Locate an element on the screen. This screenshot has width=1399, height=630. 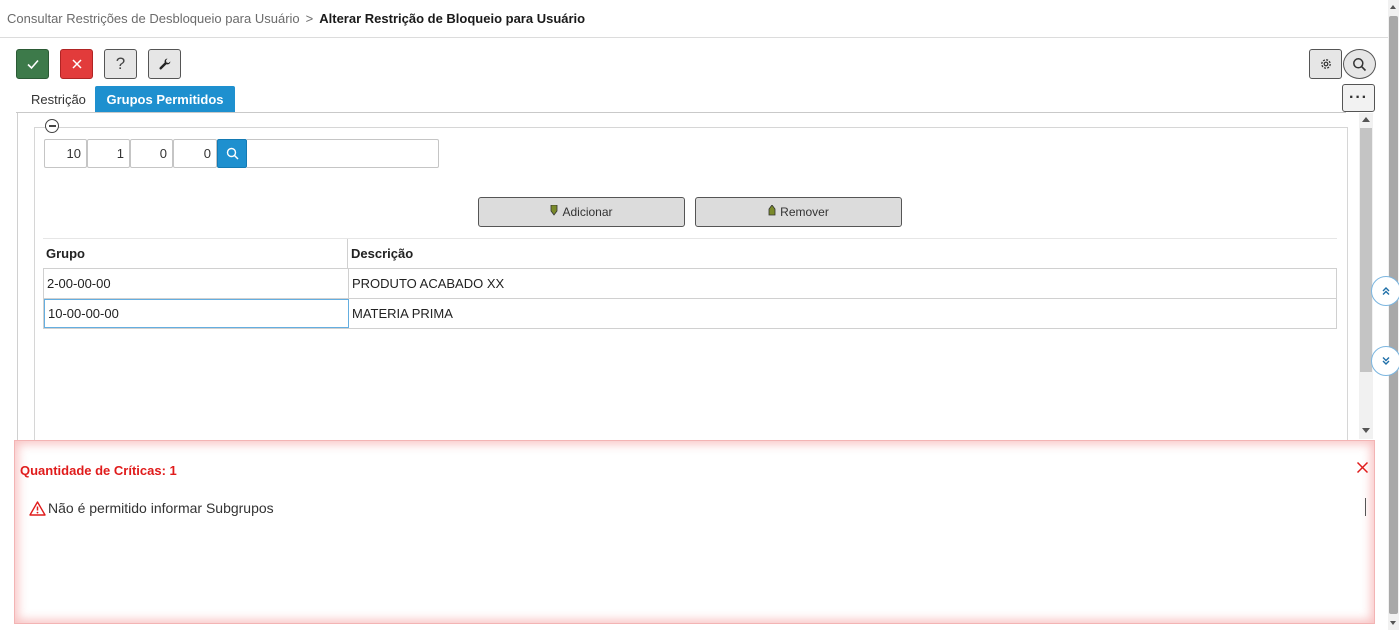
help-button: ? is located at coordinates (120, 64).